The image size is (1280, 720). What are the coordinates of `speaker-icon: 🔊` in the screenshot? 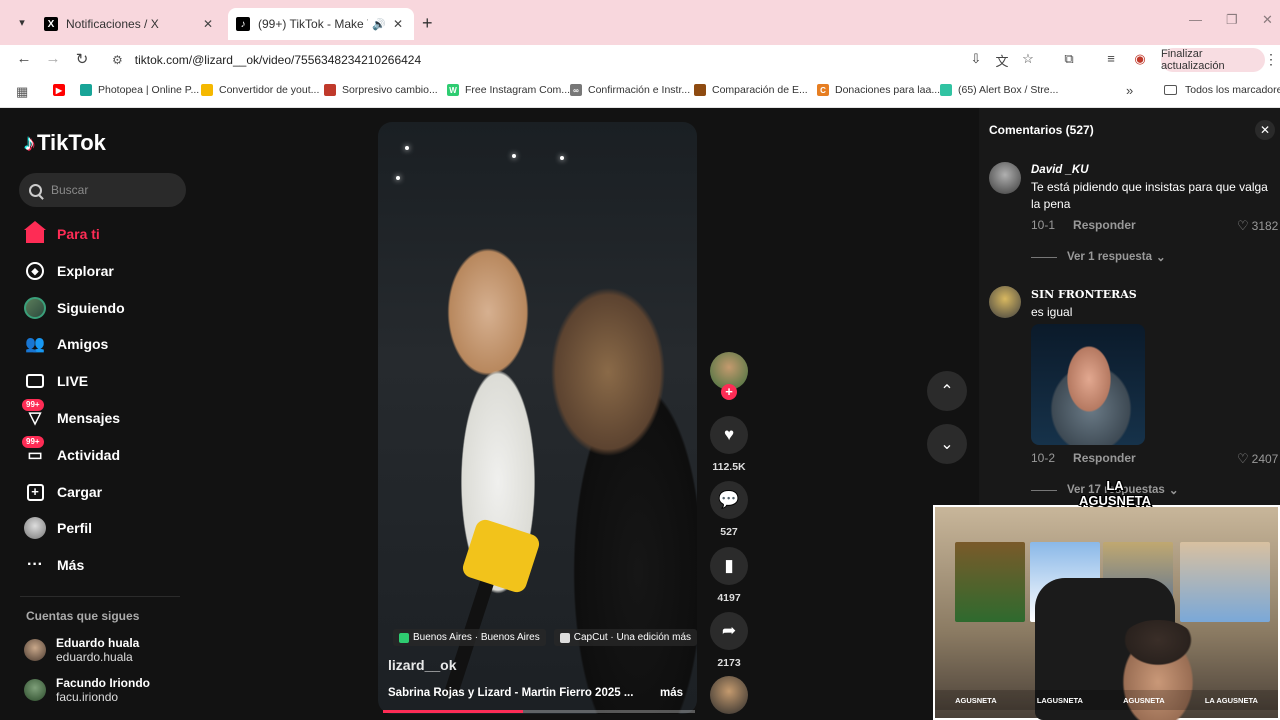 It's located at (379, 24).